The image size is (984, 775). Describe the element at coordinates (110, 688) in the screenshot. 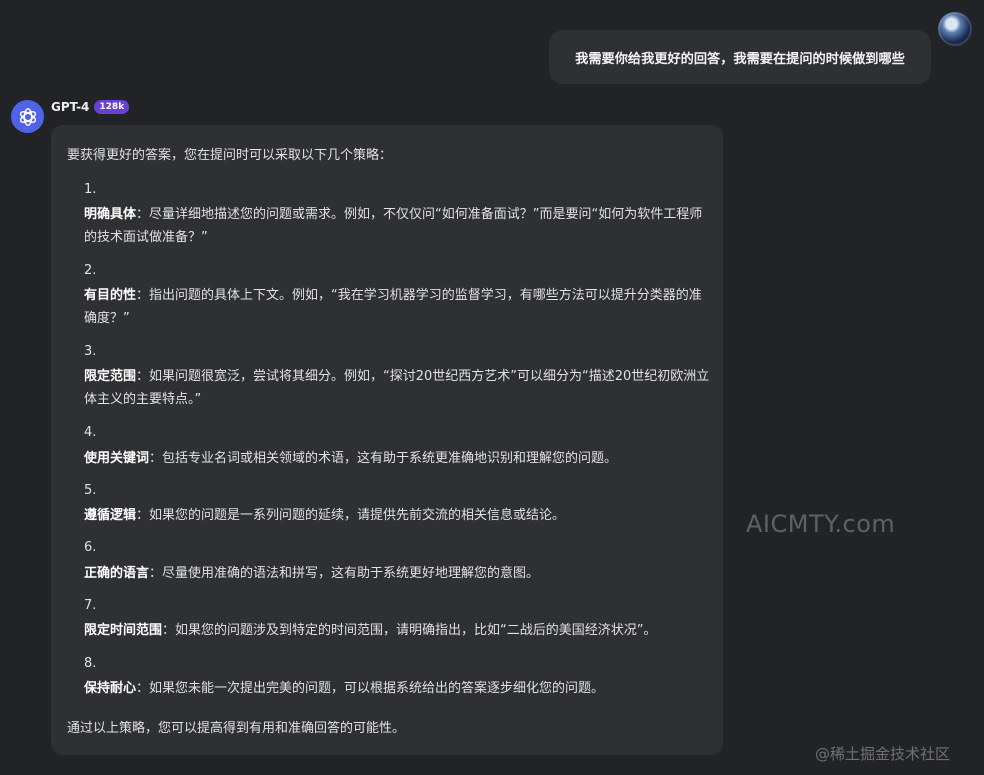

I see `item-title: 保持耐心` at that location.